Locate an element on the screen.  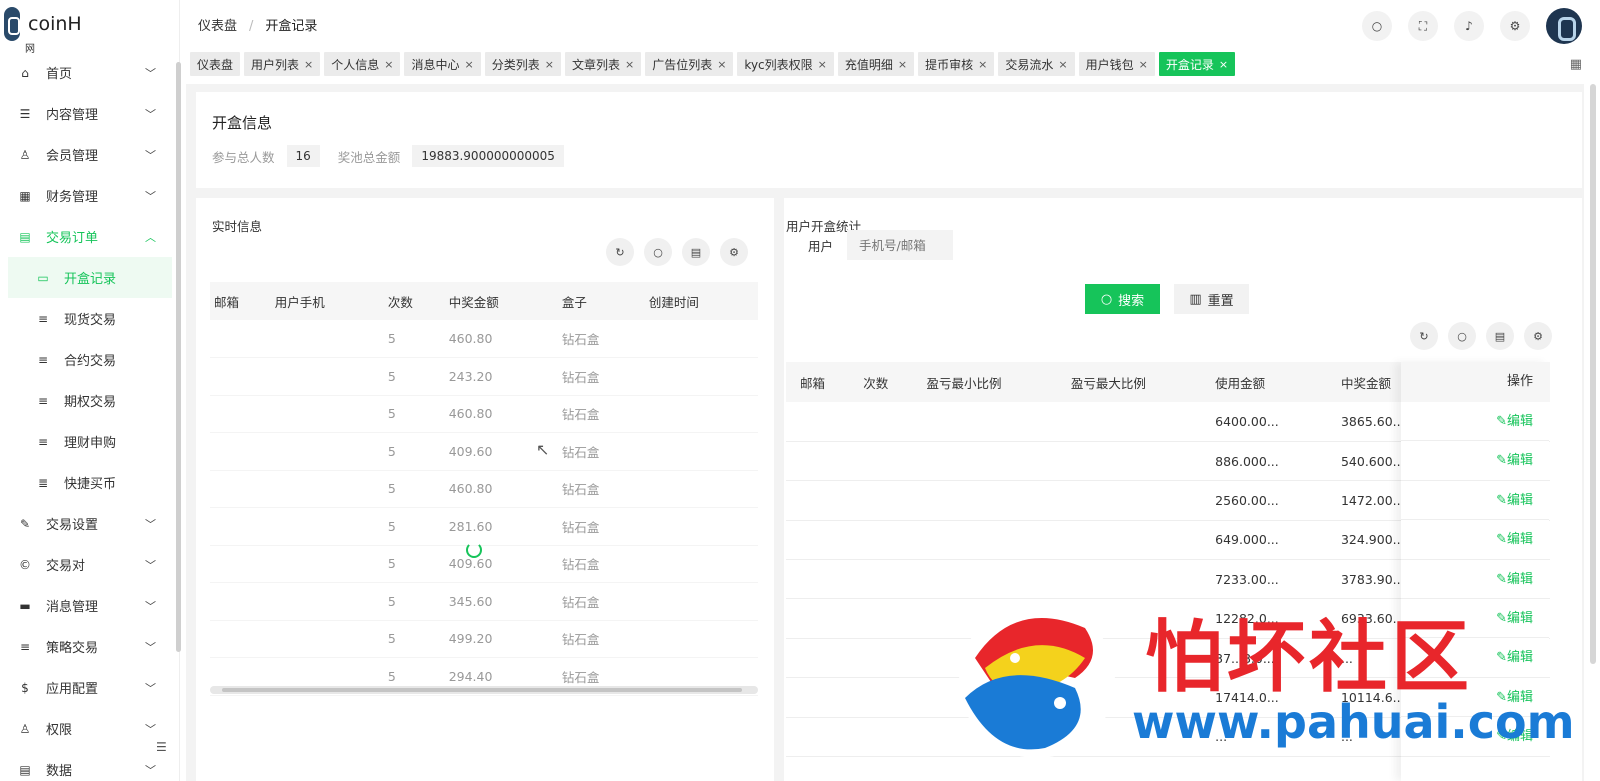
tab: 用户钱包 × is located at coordinates (1116, 64).